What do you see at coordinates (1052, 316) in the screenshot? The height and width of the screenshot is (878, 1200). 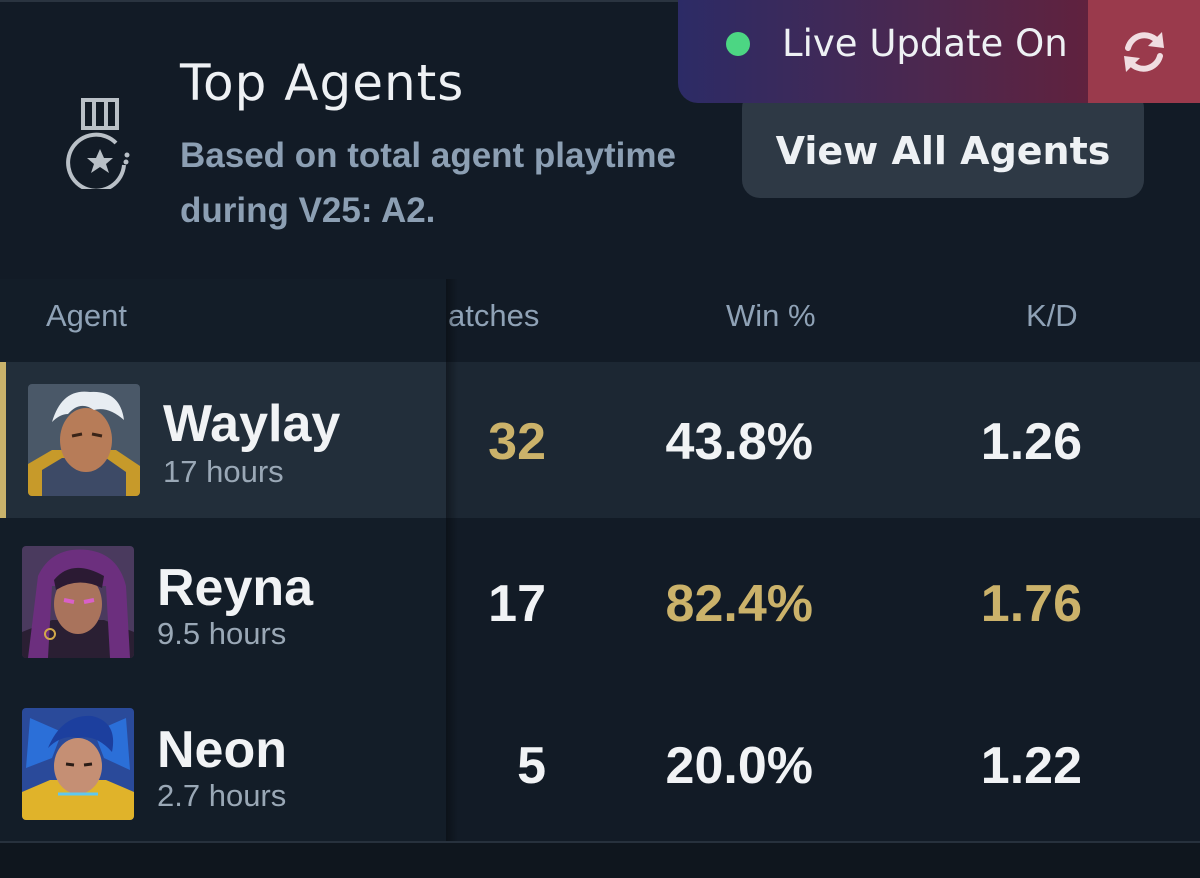 I see `column-header-kd: K/D` at bounding box center [1052, 316].